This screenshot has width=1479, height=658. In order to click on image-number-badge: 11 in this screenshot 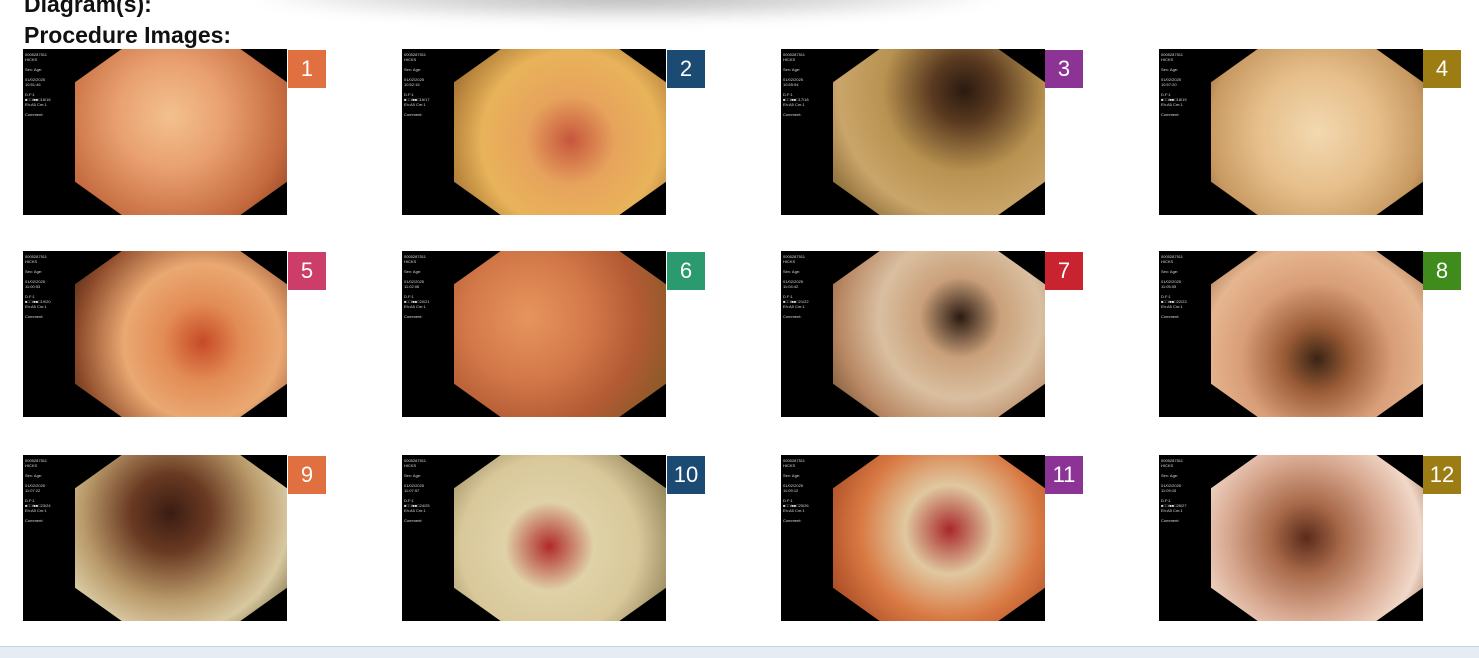, I will do `click(1064, 475)`.